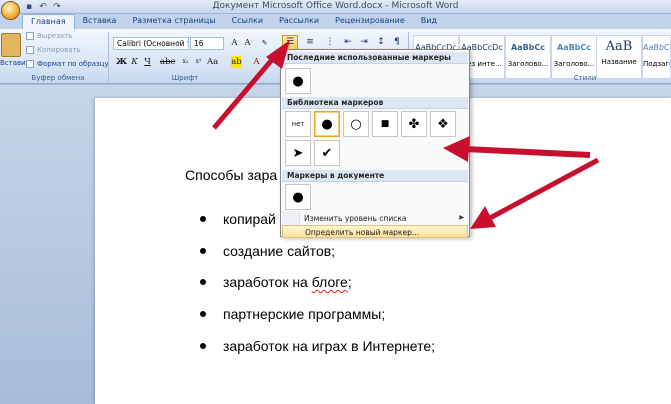  I want to click on tab-page-layout: Разметка страницы, so click(173, 21).